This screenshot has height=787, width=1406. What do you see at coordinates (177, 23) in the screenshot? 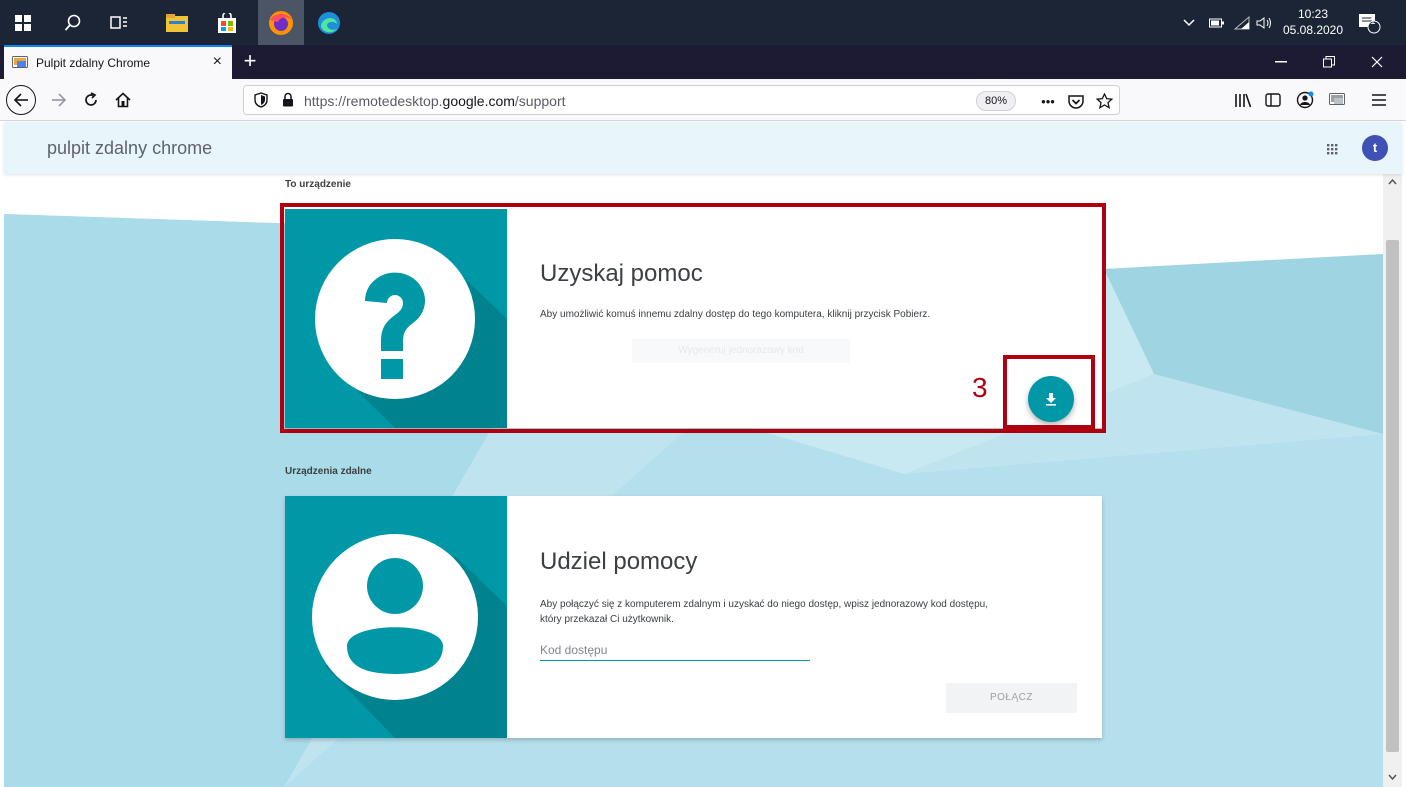
I see `file-explorer-icon` at bounding box center [177, 23].